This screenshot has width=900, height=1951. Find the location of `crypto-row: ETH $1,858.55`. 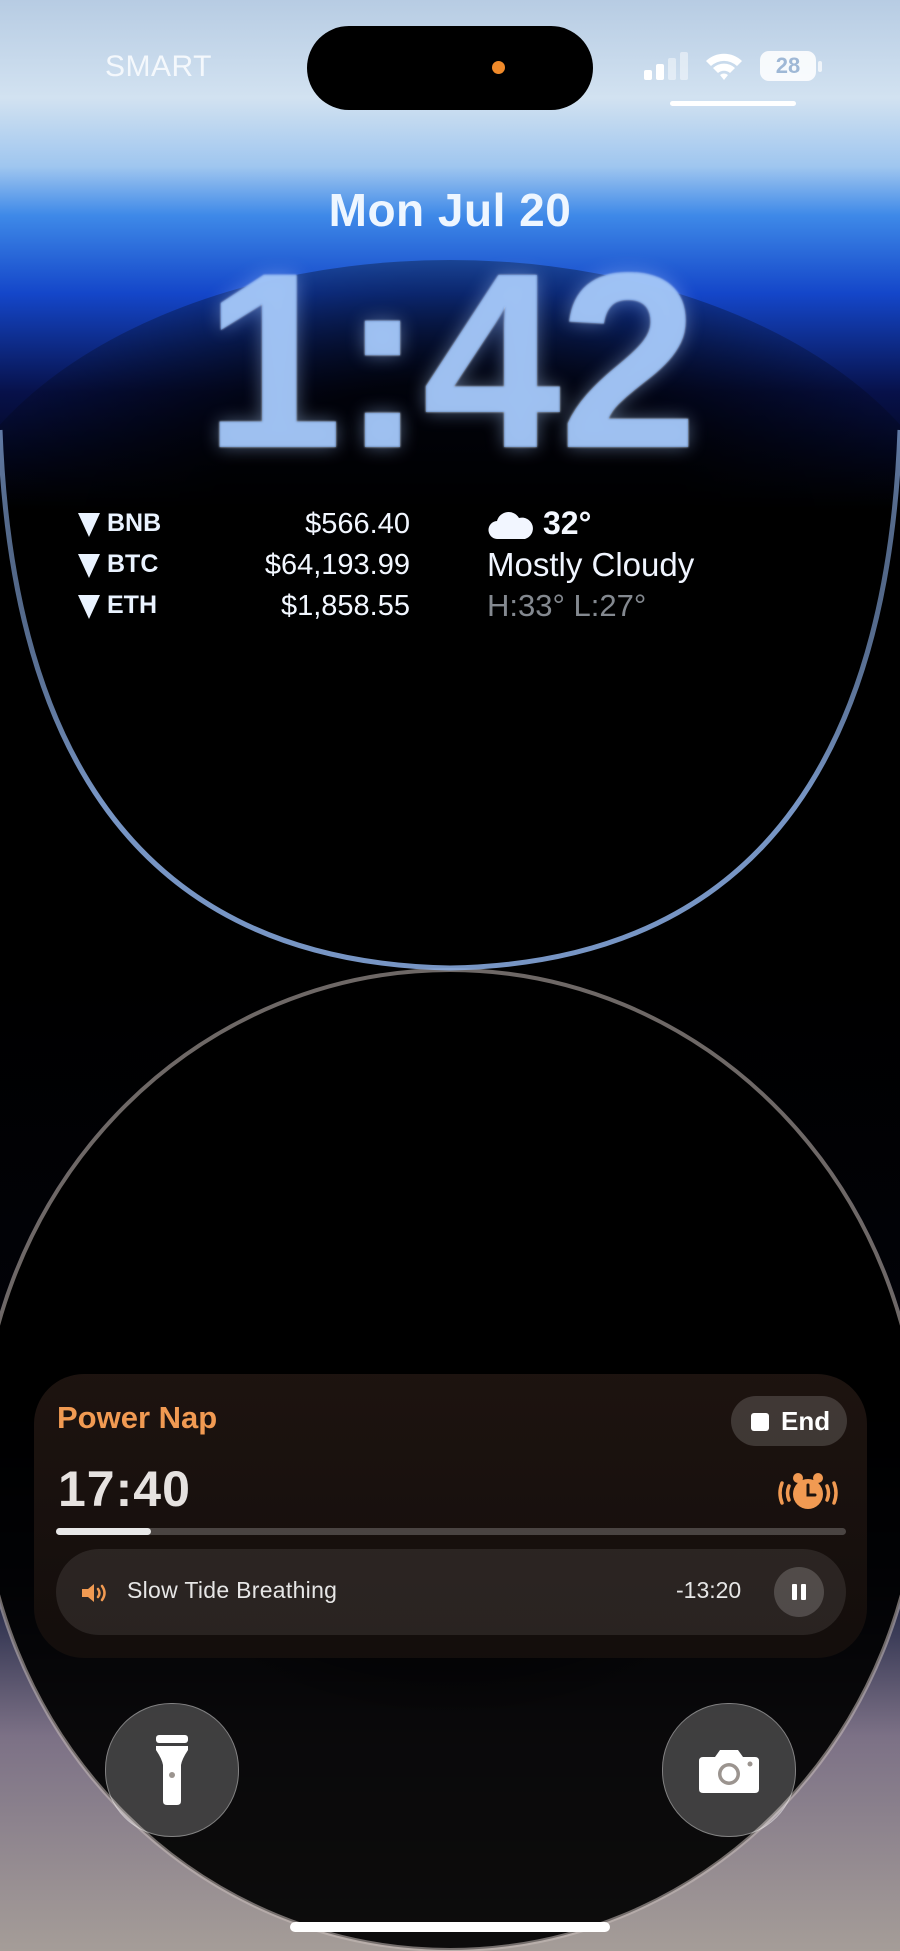

crypto-row: ETH $1,858.55 is located at coordinates (246, 607).